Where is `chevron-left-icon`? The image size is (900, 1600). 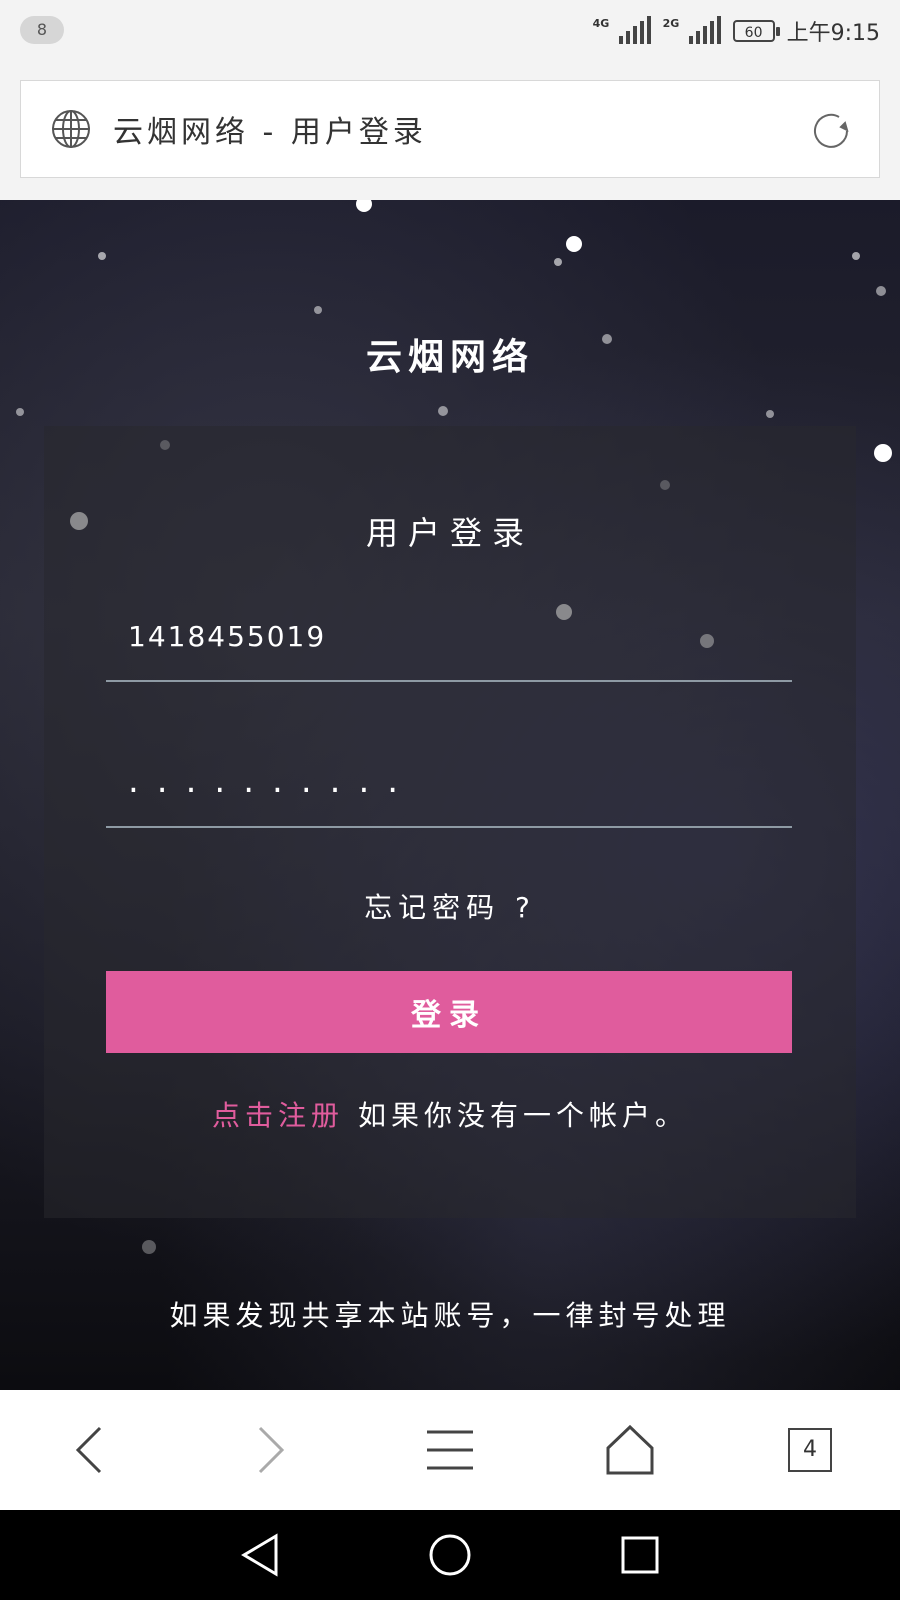
chevron-left-icon is located at coordinates (90, 1450).